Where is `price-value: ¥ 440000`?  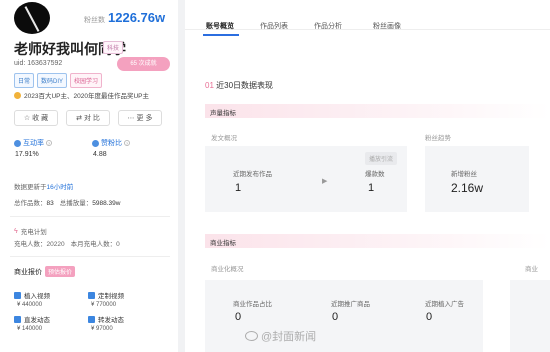
price-value: ¥ 440000 is located at coordinates (30, 305).